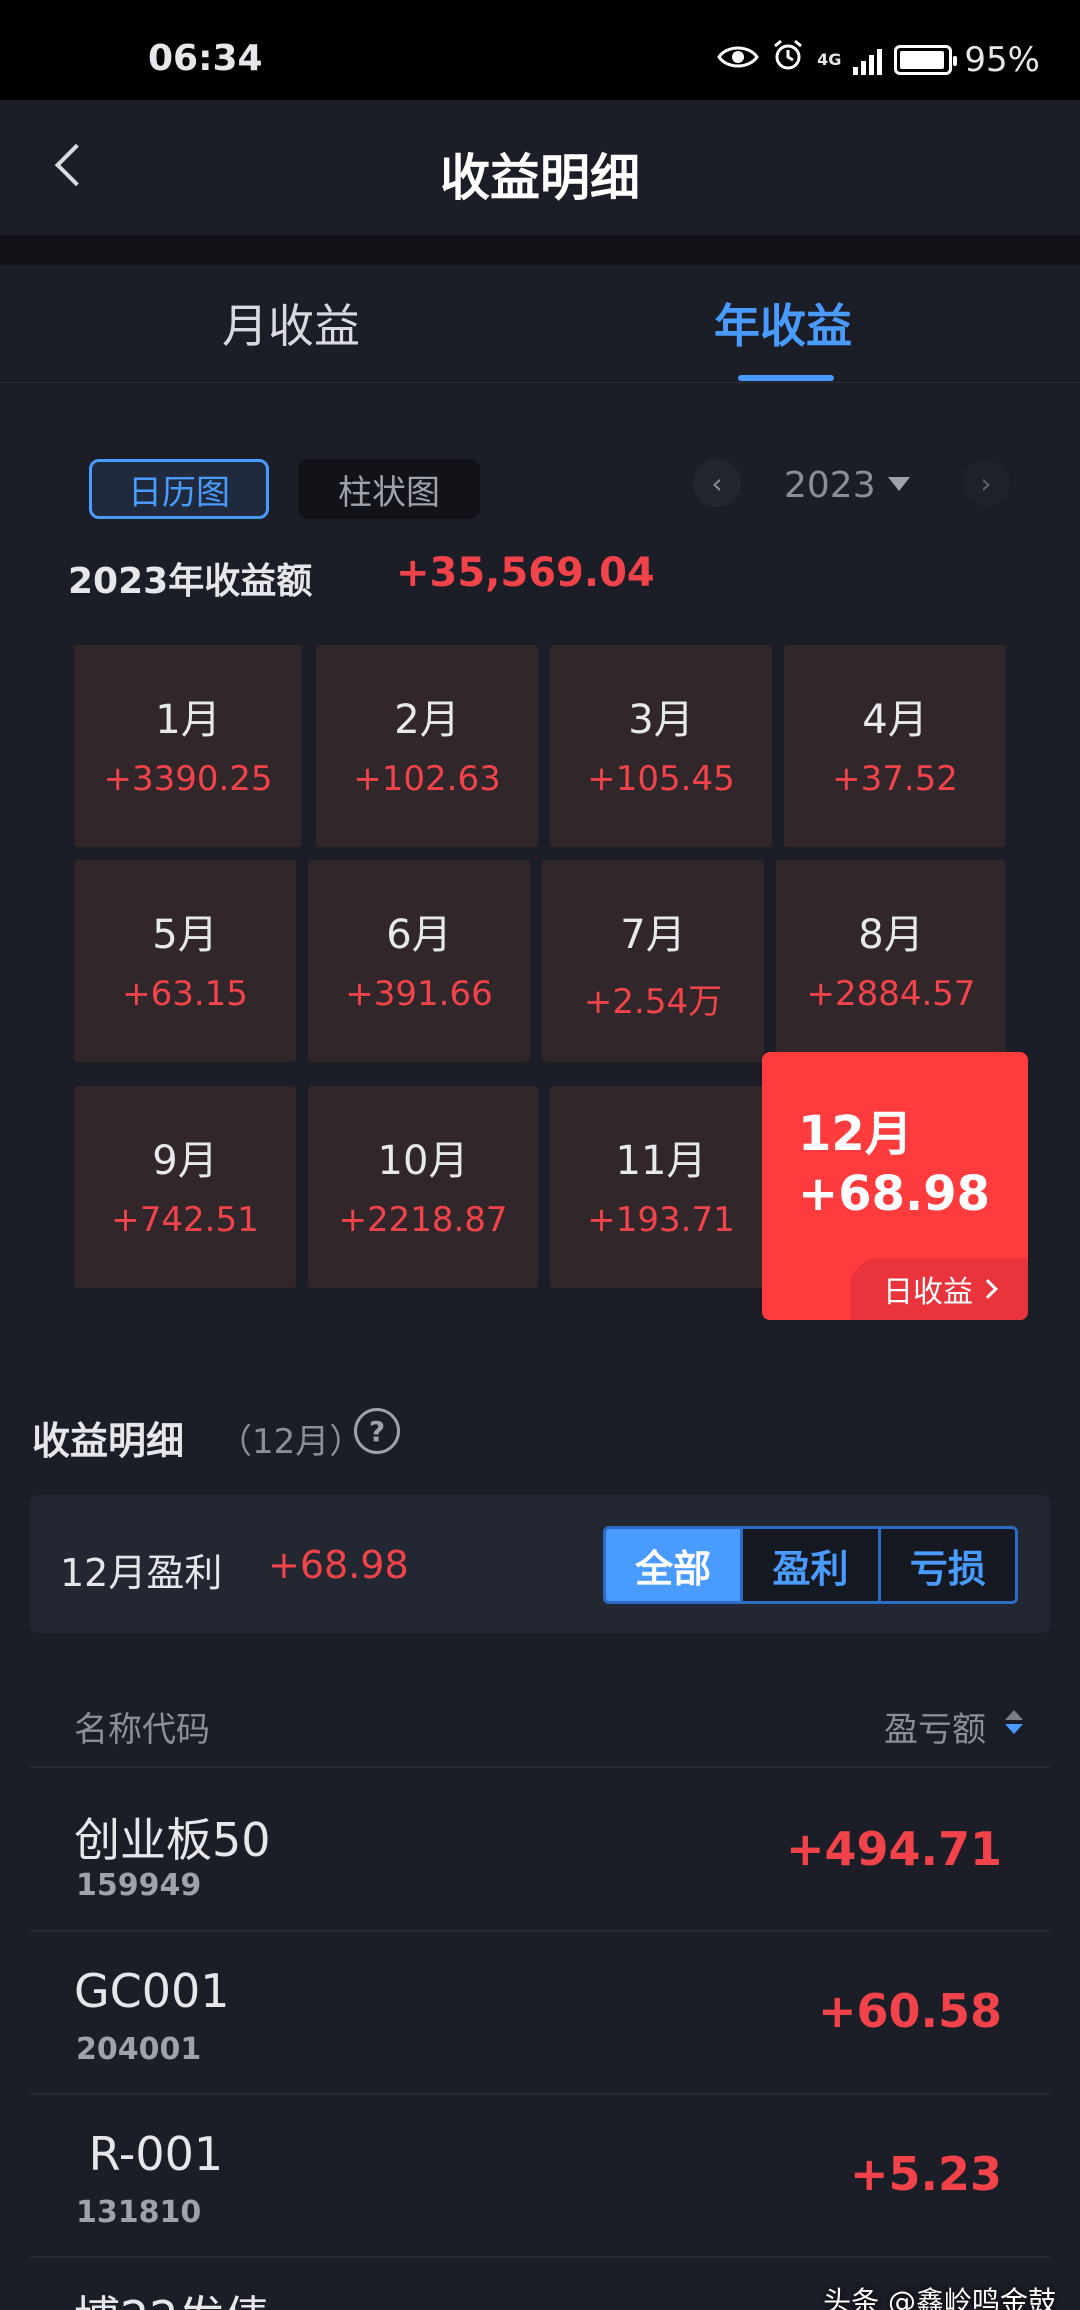 The width and height of the screenshot is (1080, 2310). I want to click on month-card-7: 7月 +2.54万, so click(653, 961).